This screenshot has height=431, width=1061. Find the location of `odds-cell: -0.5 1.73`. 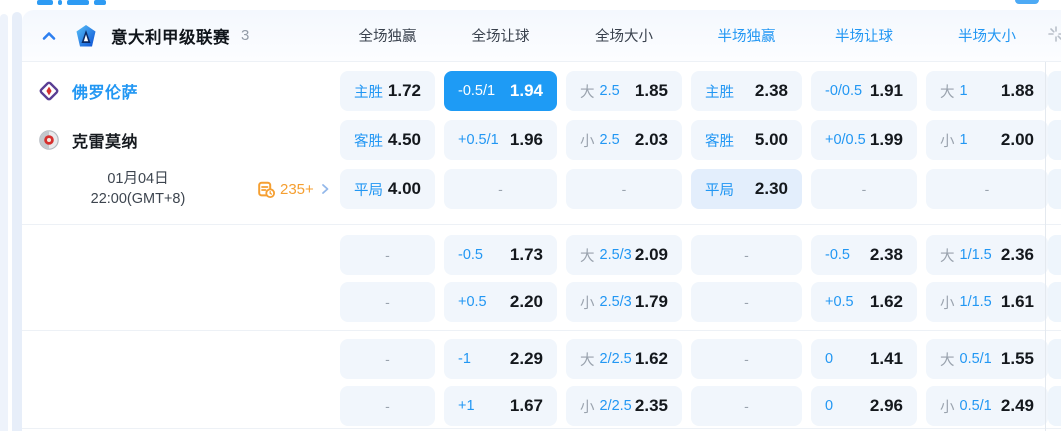

odds-cell: -0.5 1.73 is located at coordinates (500, 255).